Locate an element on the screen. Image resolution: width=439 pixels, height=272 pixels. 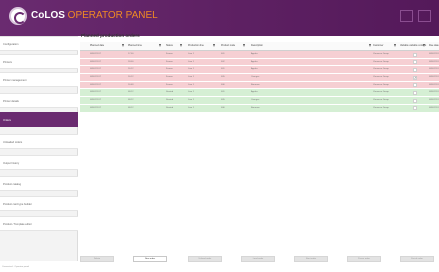
start-order-button: Start order is located at coordinates (311, 259).